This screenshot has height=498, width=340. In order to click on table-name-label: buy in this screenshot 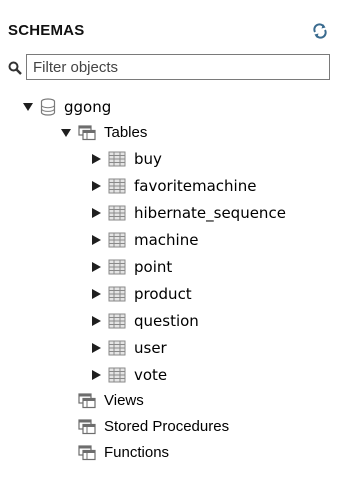, I will do `click(148, 159)`.